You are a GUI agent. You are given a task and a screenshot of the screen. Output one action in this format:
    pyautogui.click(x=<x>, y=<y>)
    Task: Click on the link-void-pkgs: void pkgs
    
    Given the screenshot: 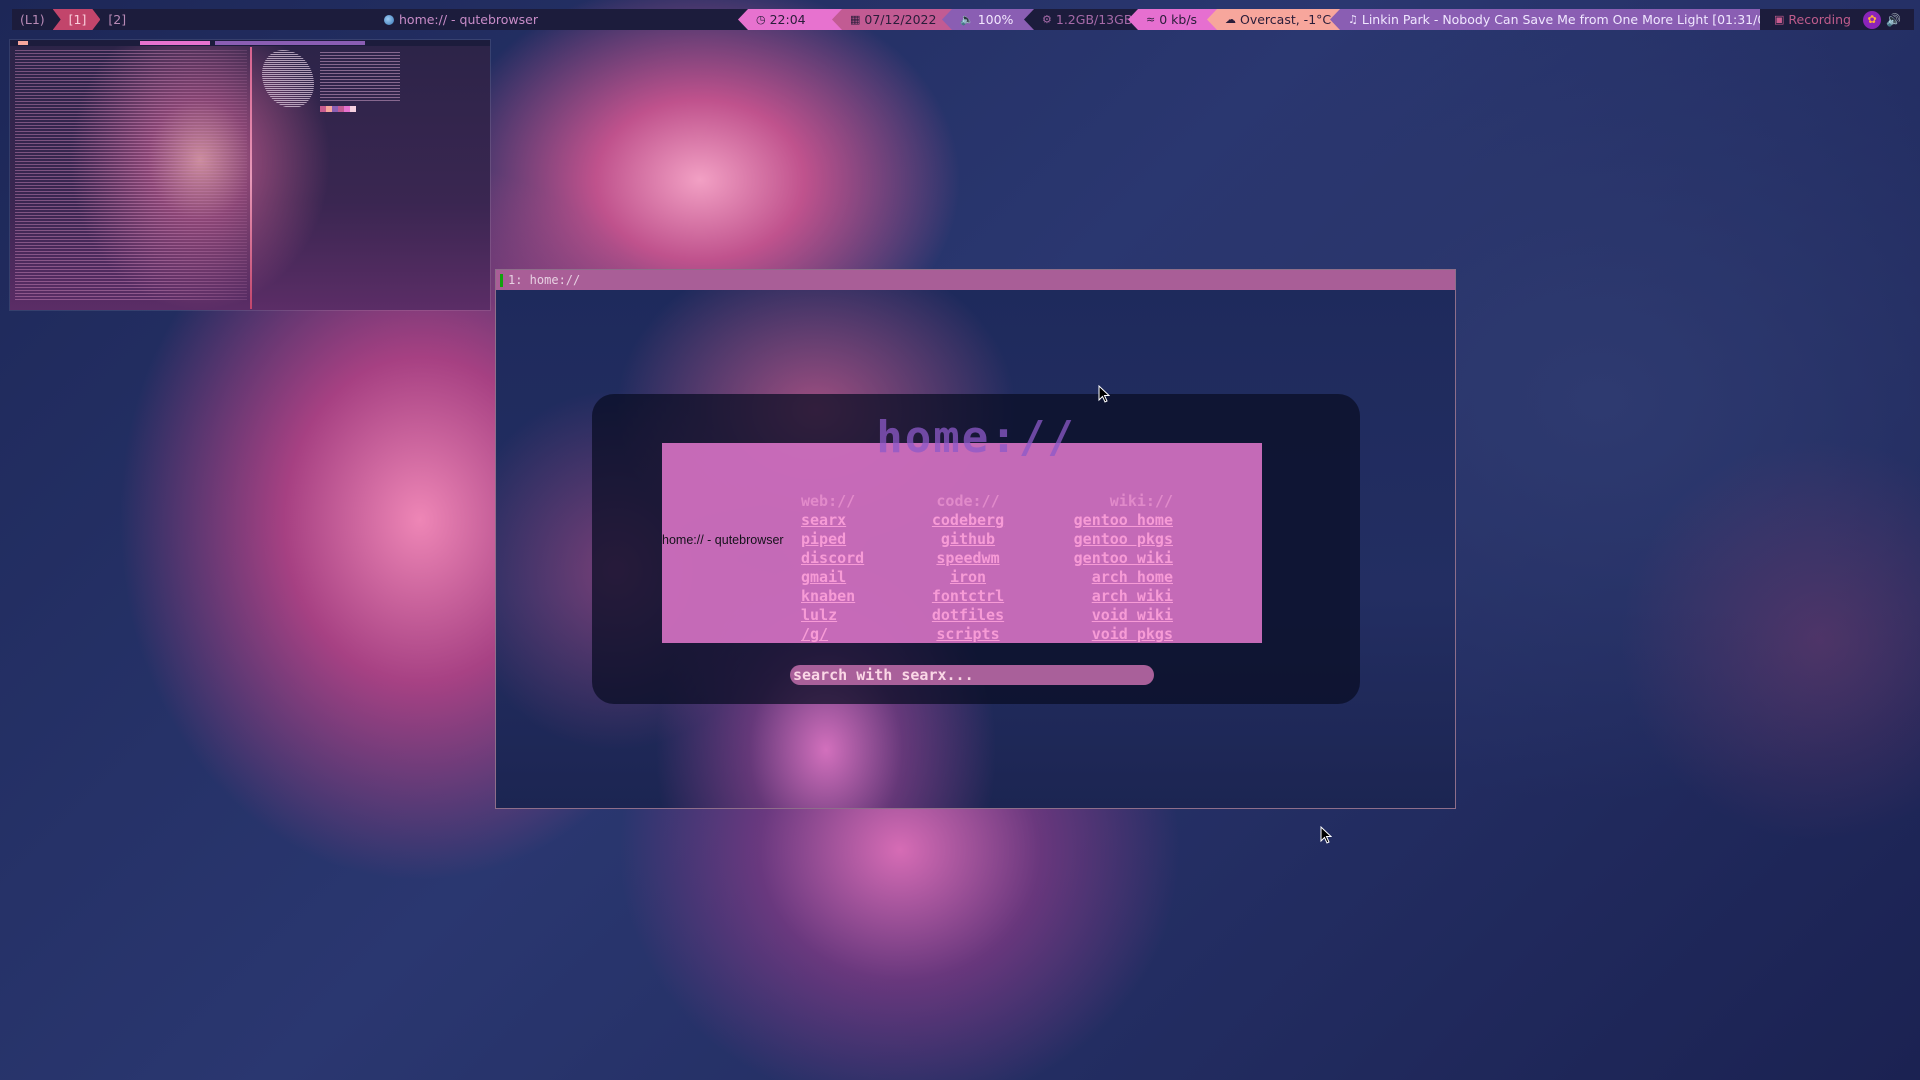 What is the action you would take?
    pyautogui.click(x=1132, y=634)
    